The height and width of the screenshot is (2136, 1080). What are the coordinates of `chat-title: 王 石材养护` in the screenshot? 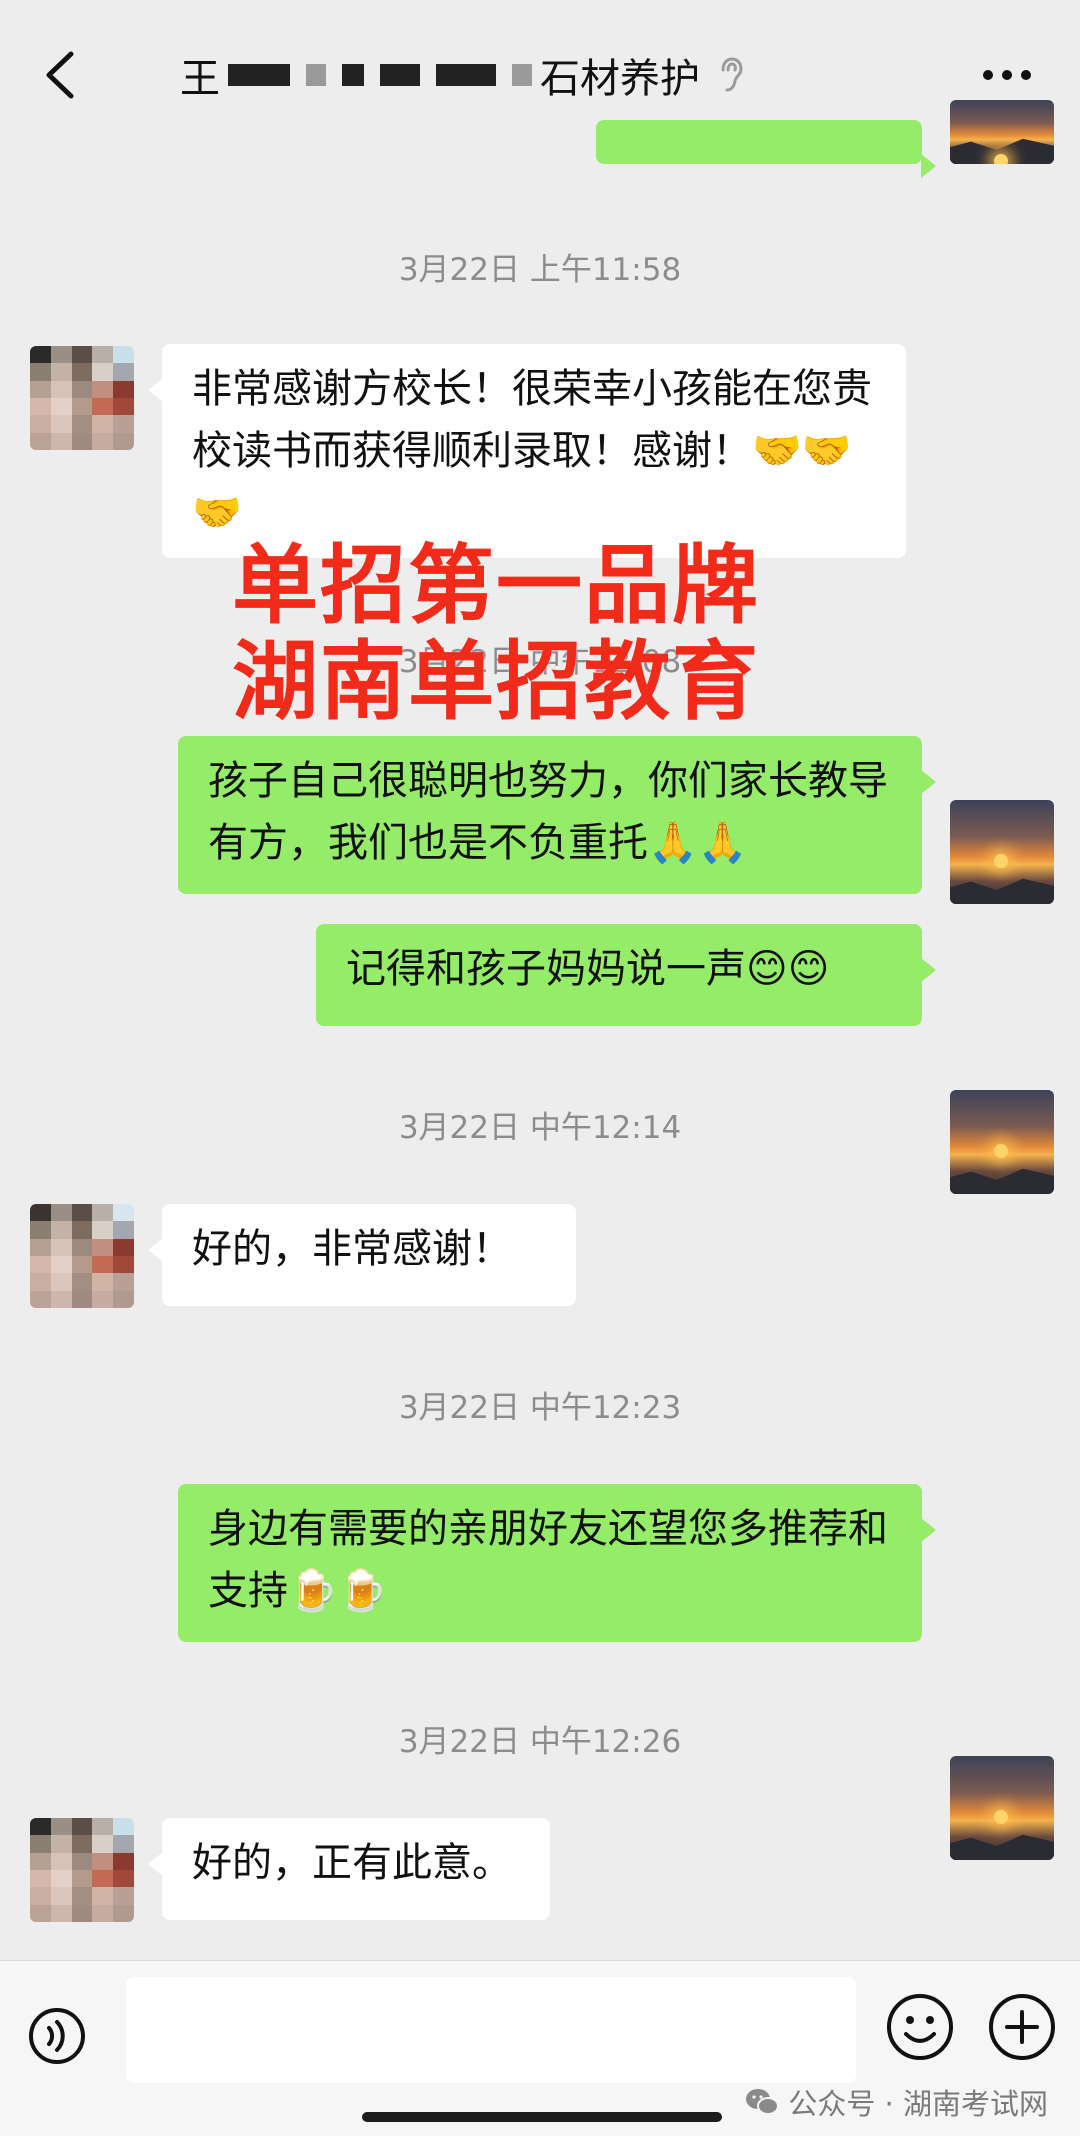 It's located at (530, 75).